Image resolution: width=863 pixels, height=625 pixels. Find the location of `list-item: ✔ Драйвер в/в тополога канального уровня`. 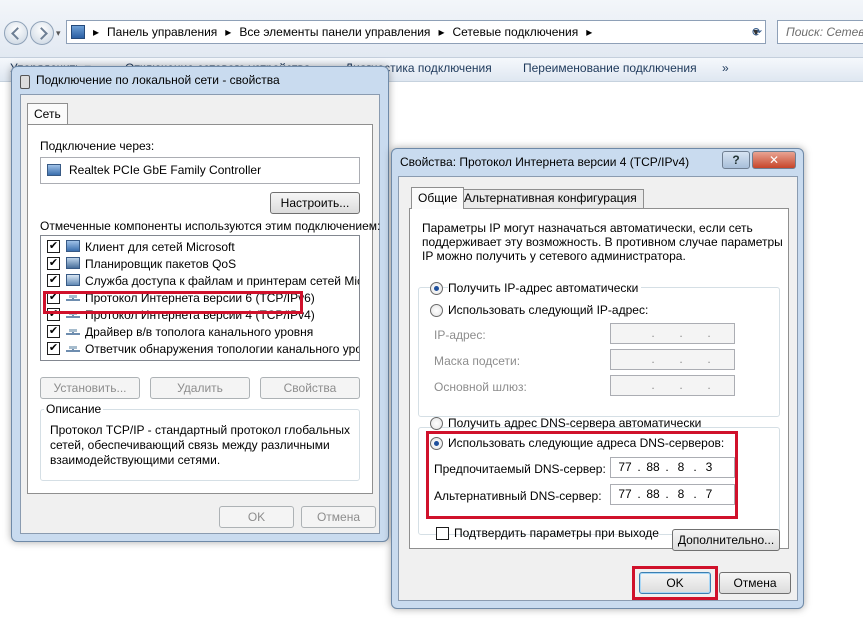

list-item: ✔ Драйвер в/в тополога канального уровня is located at coordinates (200, 331).